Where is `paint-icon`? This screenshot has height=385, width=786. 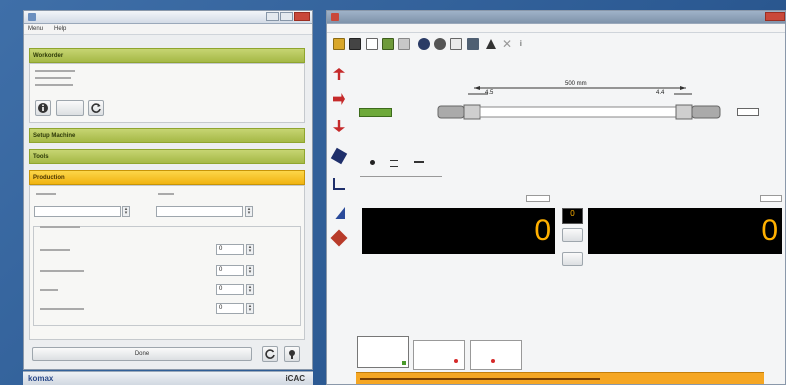
paint-icon is located at coordinates (388, 44).